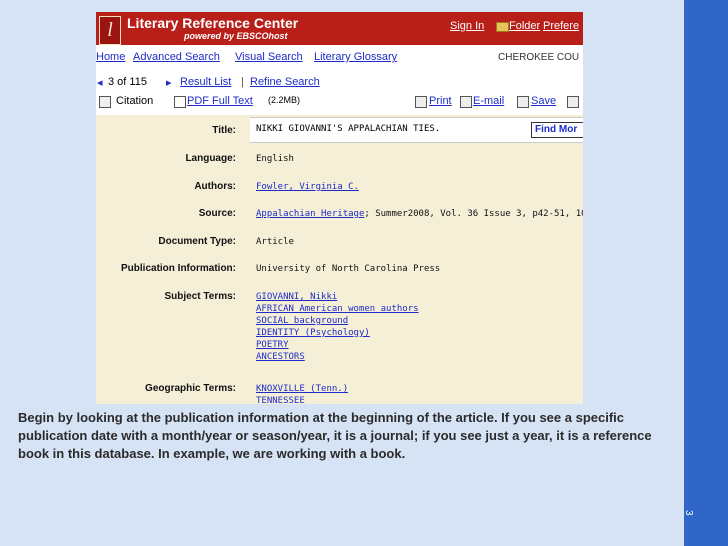  What do you see at coordinates (178, 268) in the screenshot?
I see `publication-info-label: Publication Information:` at bounding box center [178, 268].